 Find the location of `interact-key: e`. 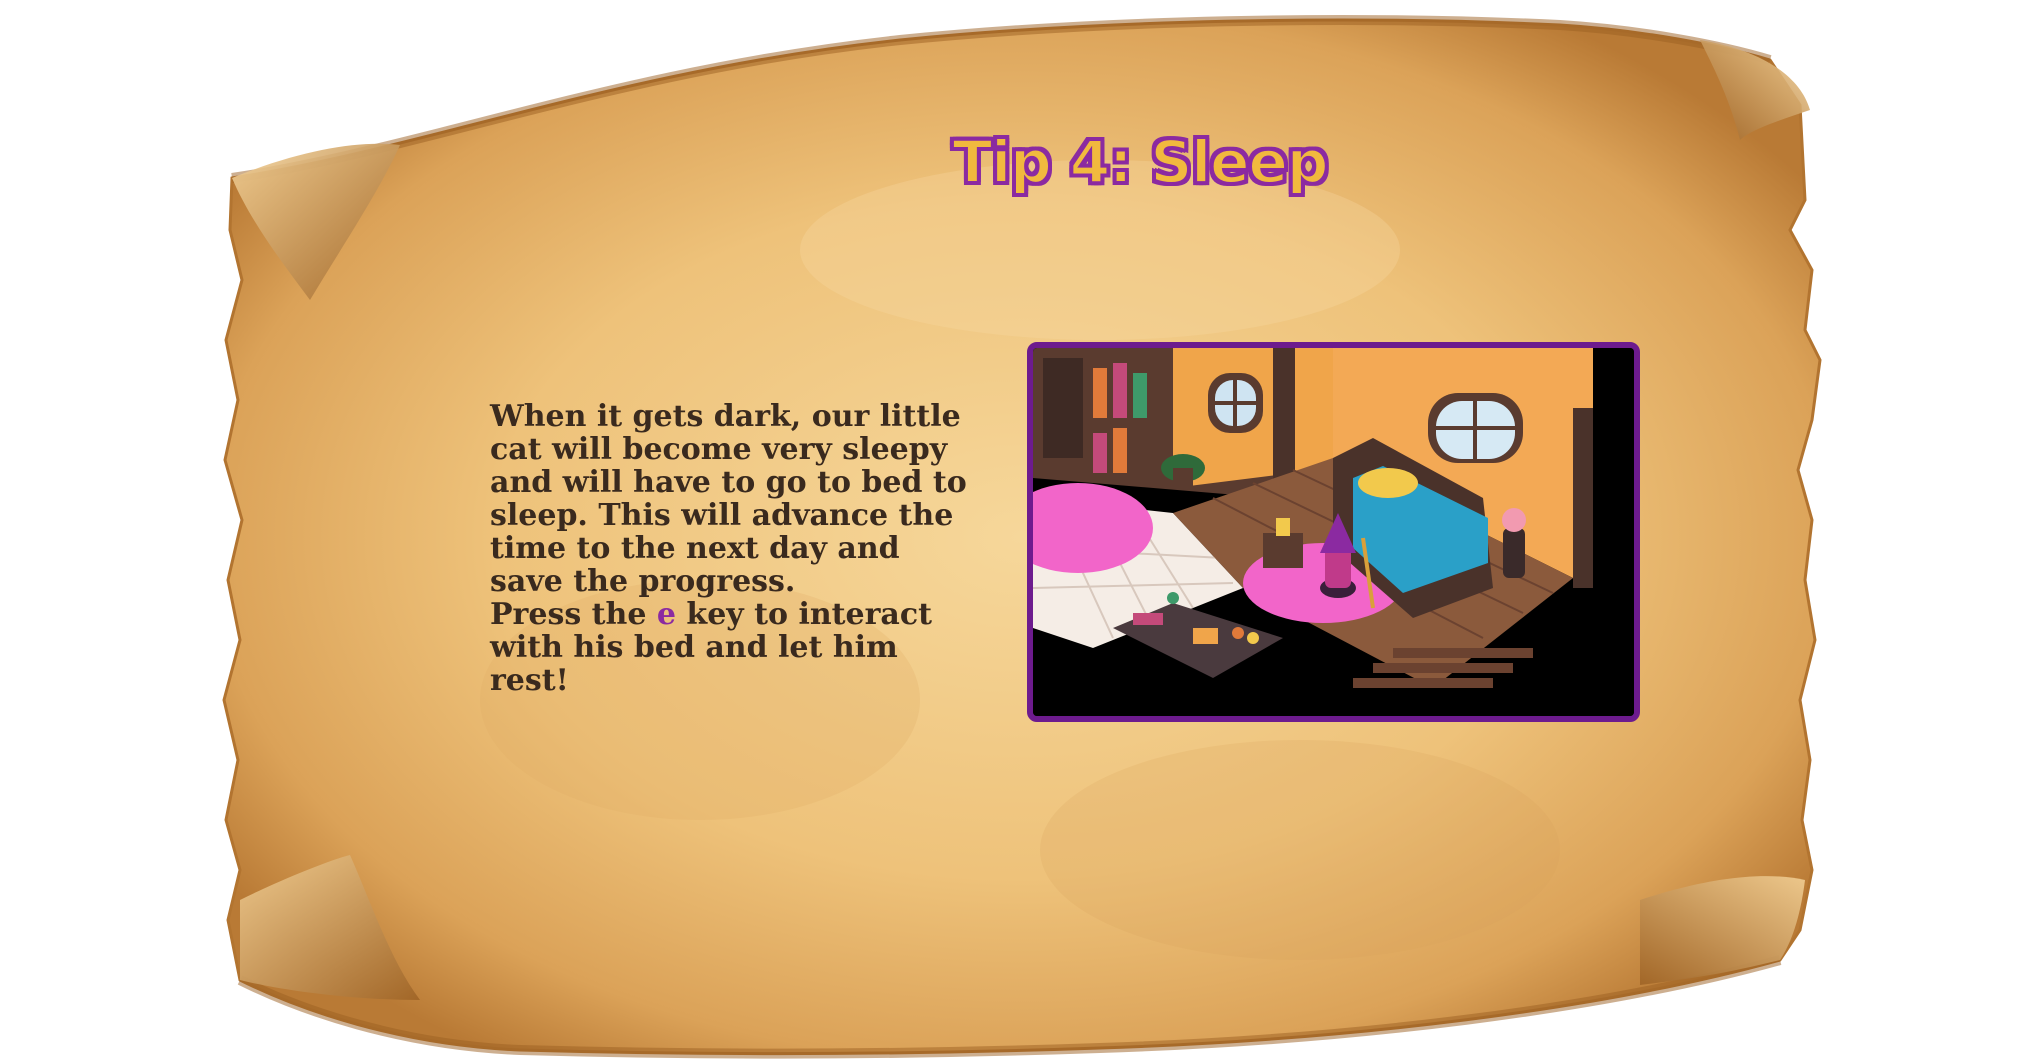

interact-key: e is located at coordinates (666, 614).